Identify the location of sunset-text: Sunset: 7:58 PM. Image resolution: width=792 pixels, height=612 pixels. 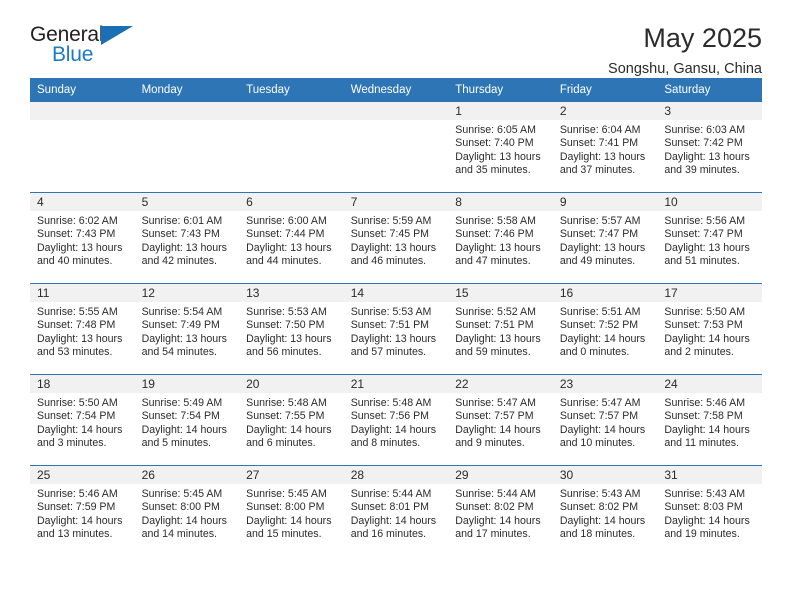
(703, 416).